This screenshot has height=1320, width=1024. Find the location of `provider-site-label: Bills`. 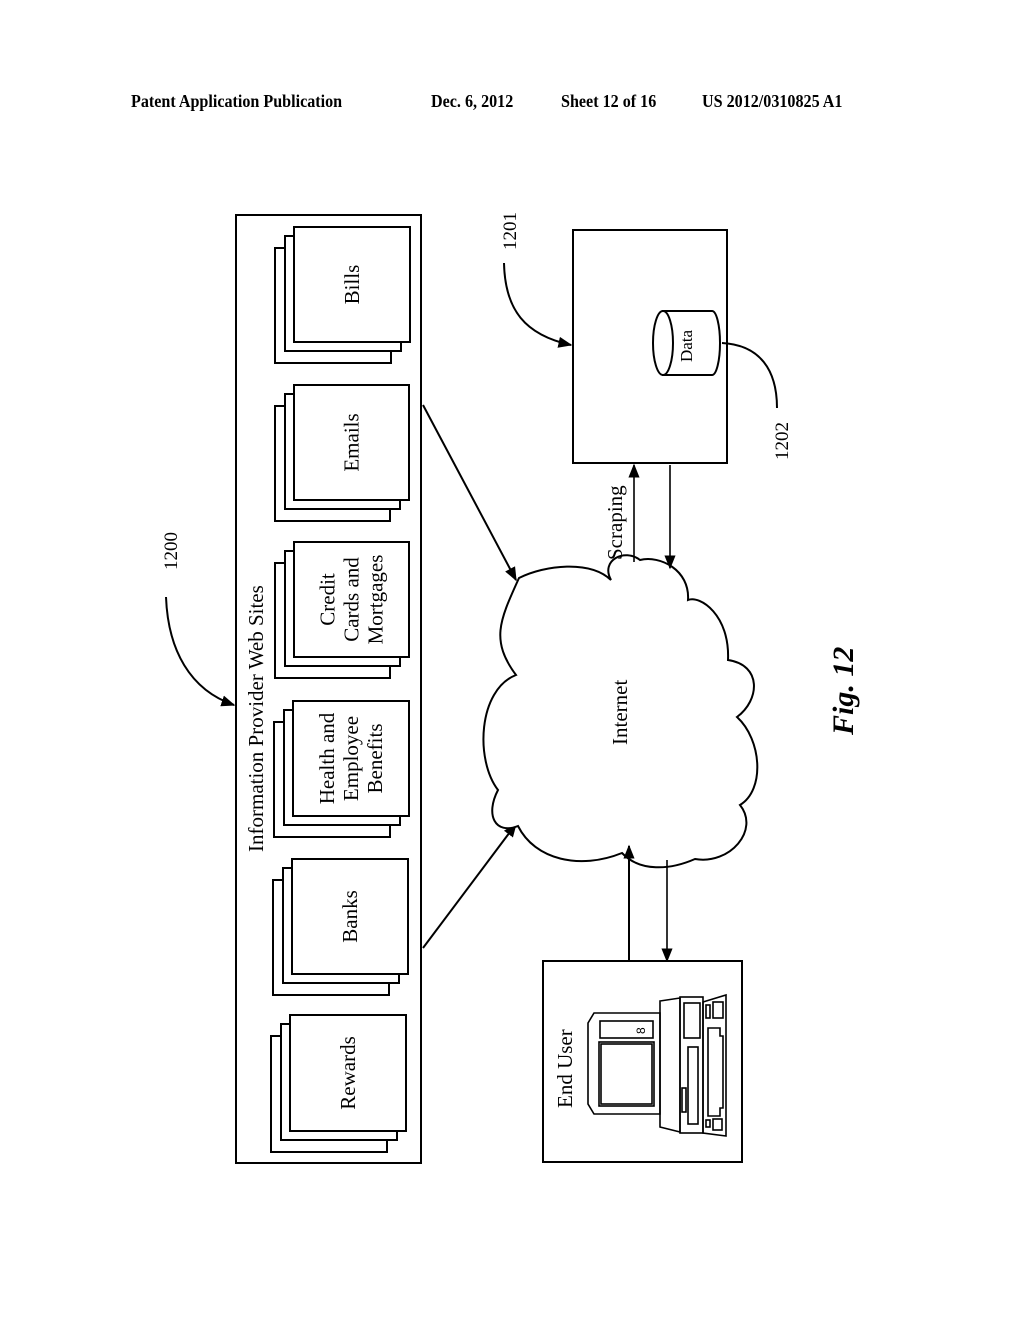

provider-site-label: Bills is located at coordinates (352, 285).